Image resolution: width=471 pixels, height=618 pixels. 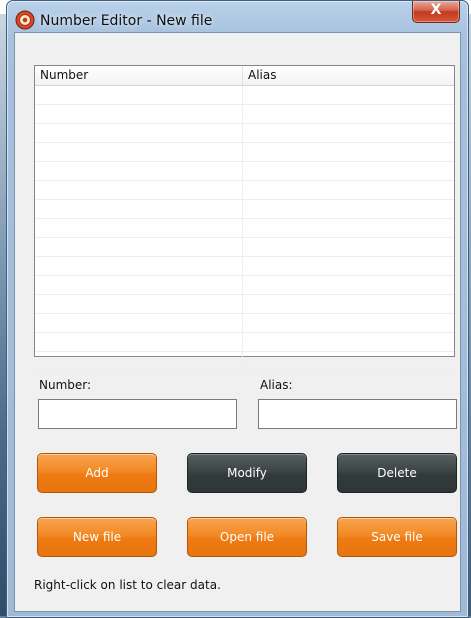 What do you see at coordinates (247, 537) in the screenshot?
I see `open-file-button: Open file` at bounding box center [247, 537].